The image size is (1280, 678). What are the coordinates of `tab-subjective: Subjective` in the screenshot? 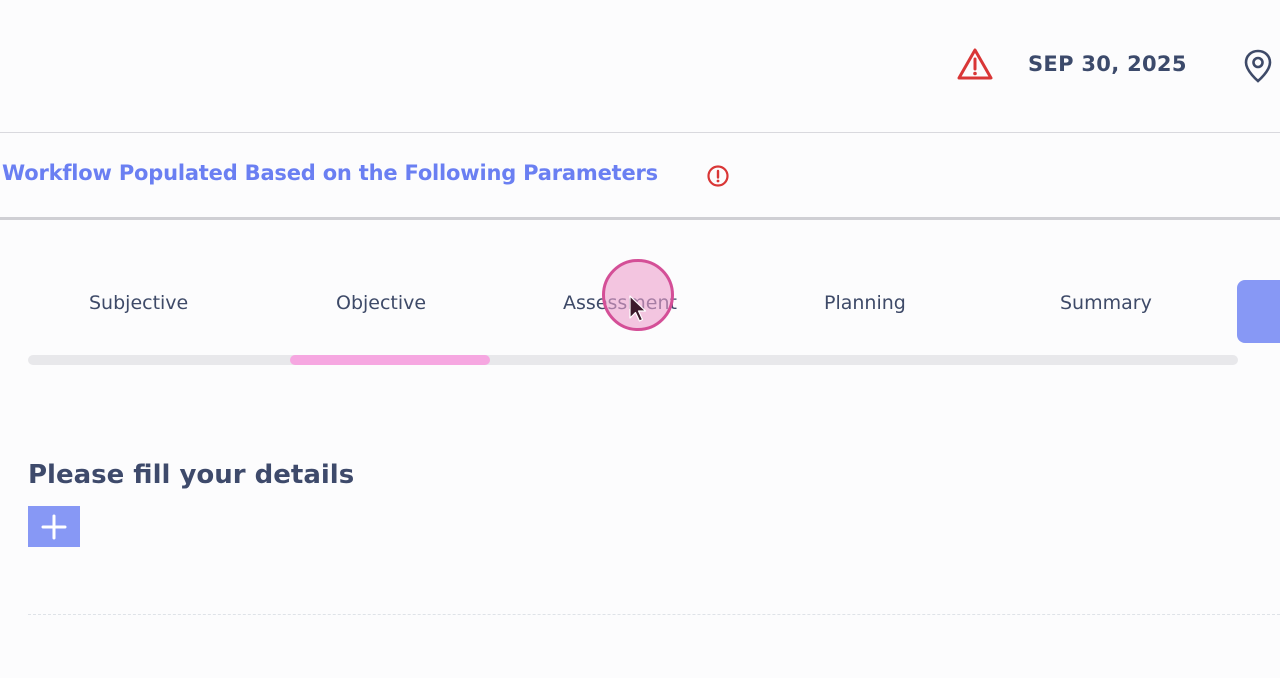 It's located at (138, 303).